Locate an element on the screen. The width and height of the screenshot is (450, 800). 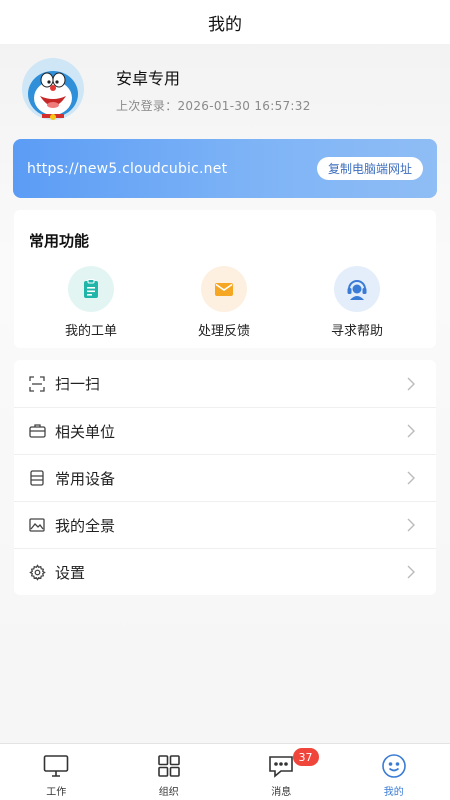
menu-item-common-devices: 常用设备 is located at coordinates (225, 477).